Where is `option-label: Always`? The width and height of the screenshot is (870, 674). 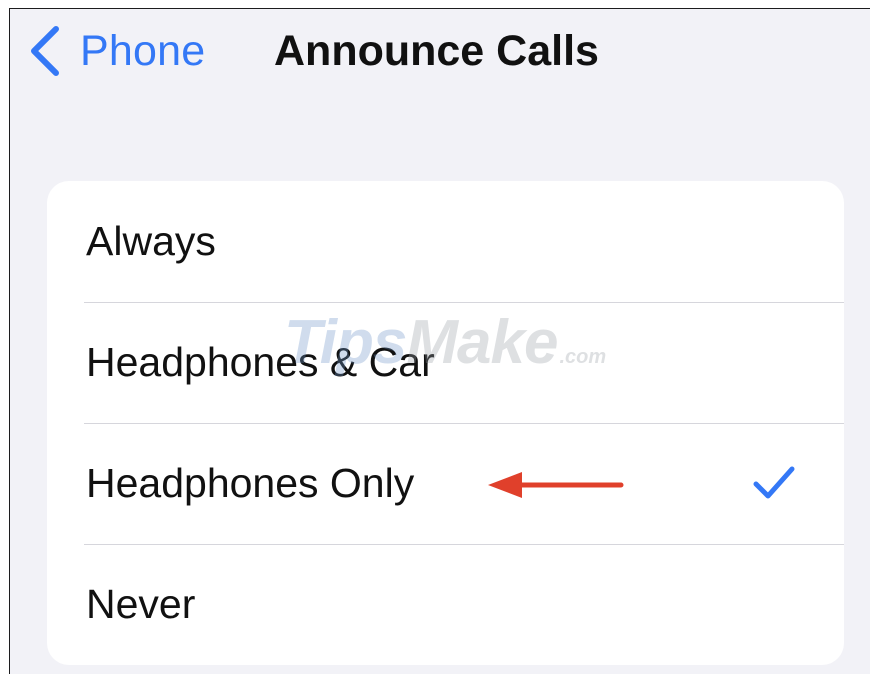
option-label: Always is located at coordinates (151, 241).